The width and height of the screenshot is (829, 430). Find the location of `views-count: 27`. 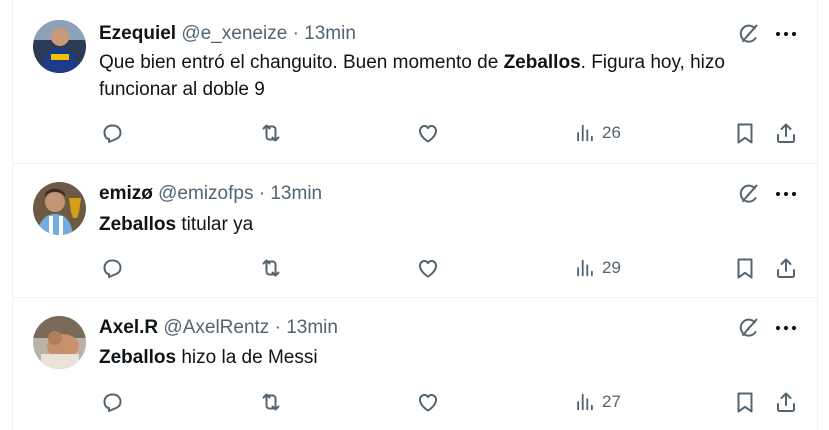

views-count: 27 is located at coordinates (611, 401).